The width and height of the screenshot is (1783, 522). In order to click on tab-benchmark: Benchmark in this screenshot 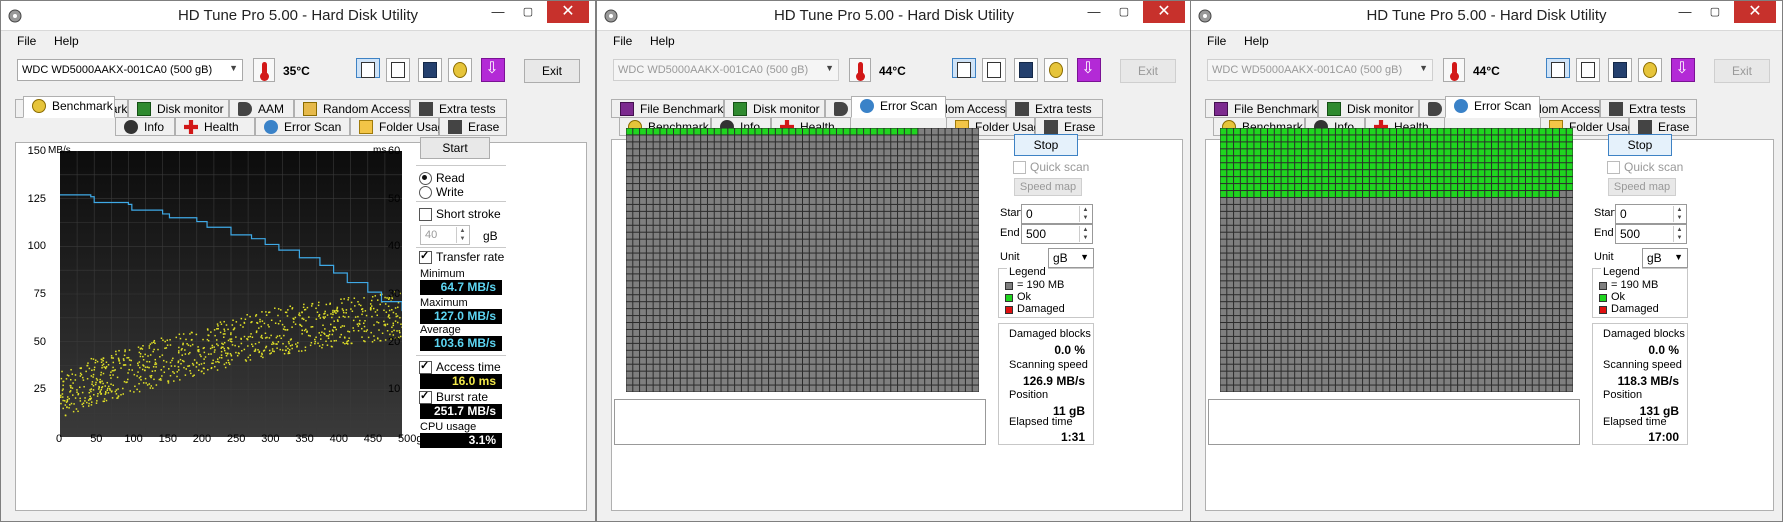, I will do `click(69, 107)`.